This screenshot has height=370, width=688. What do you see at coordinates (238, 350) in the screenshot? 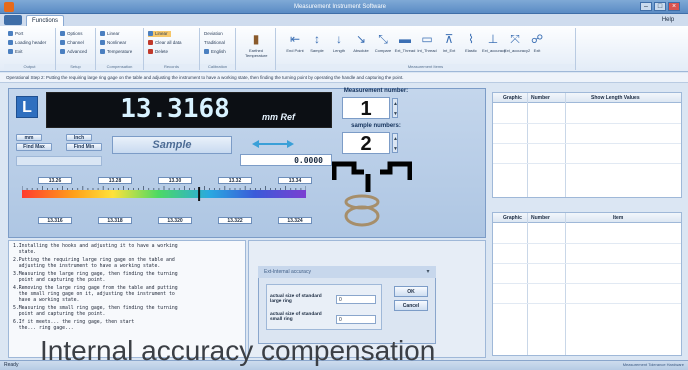
I see `caption-overlay: Internal accuracy compensation` at bounding box center [238, 350].